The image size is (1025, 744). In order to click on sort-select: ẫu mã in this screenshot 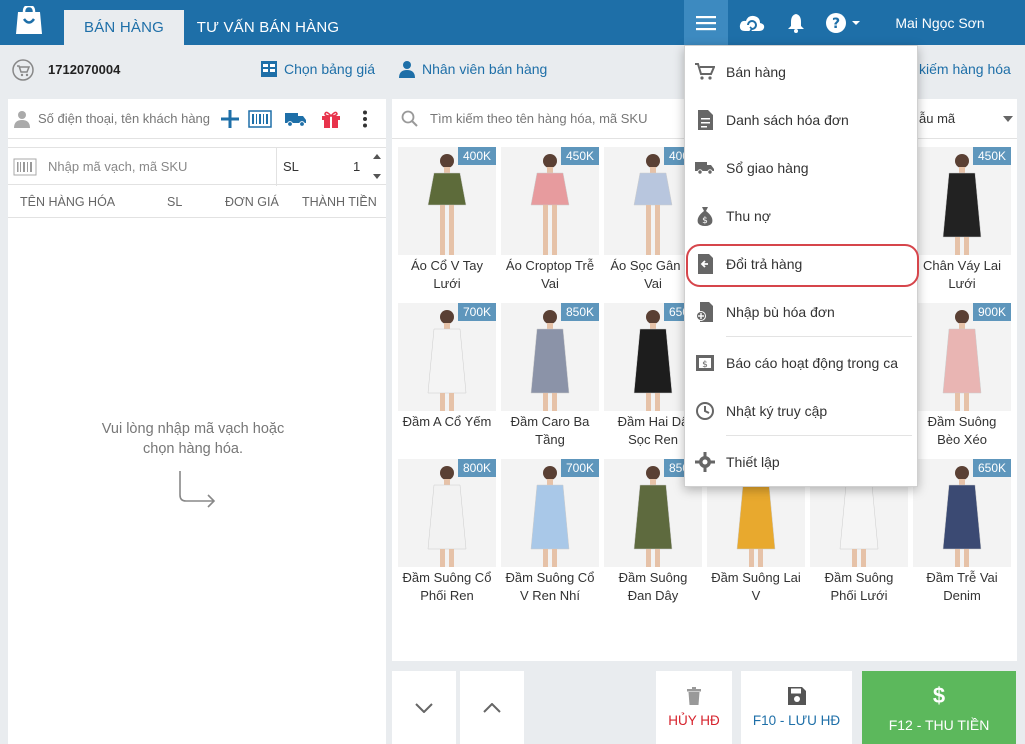, I will do `click(937, 118)`.